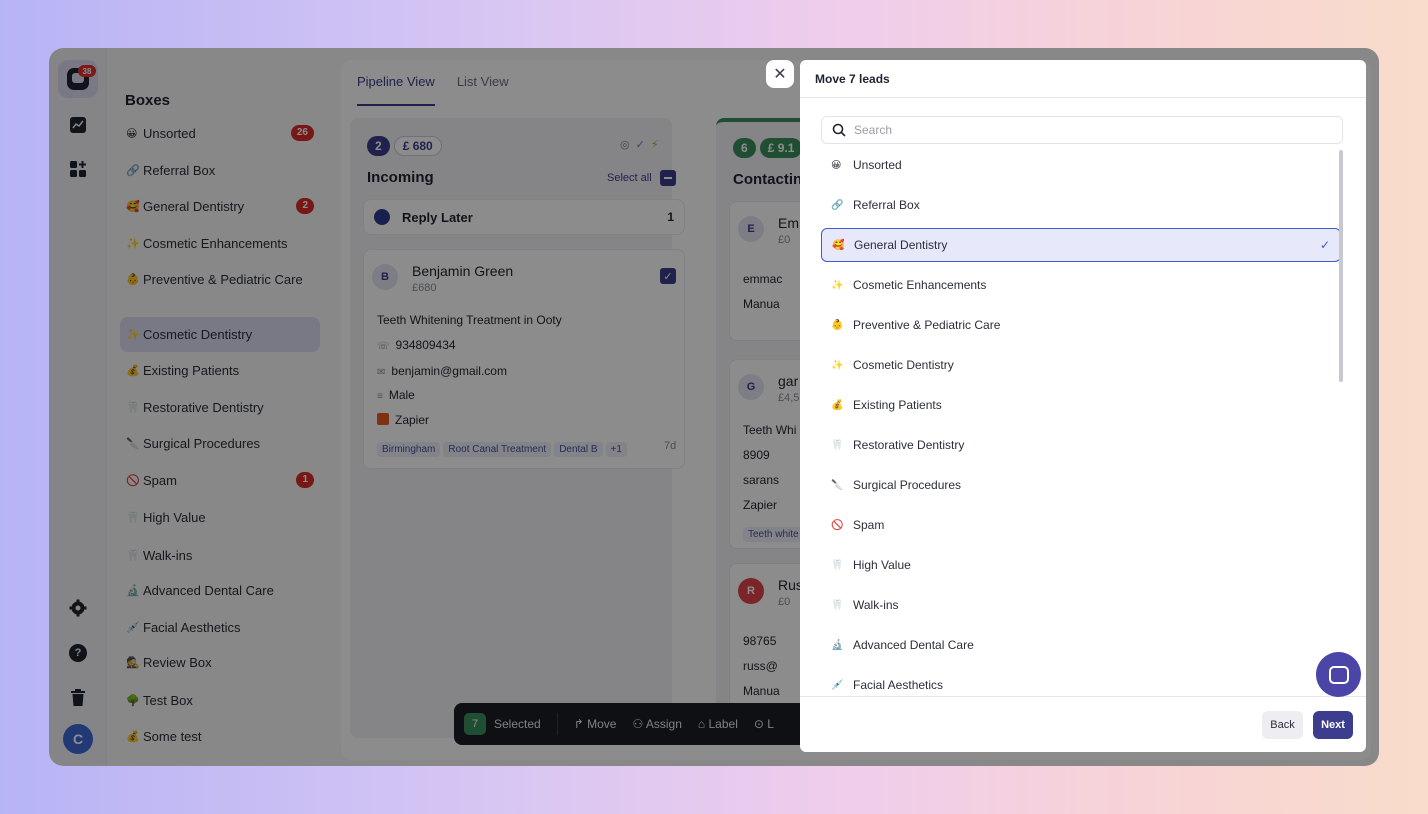 The height and width of the screenshot is (814, 1428). What do you see at coordinates (1081, 285) in the screenshot?
I see `option-cosmetic-enhancements: ✨ Cosmetic Enhancements` at bounding box center [1081, 285].